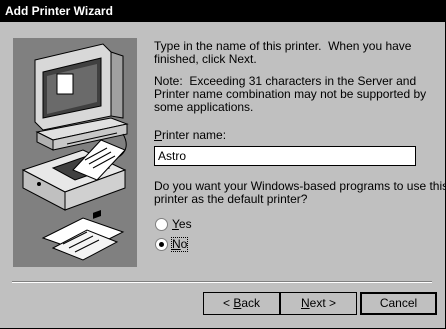 This screenshot has width=446, height=329. What do you see at coordinates (222, 11) in the screenshot?
I see `title-bar: Add Printer Wizard` at bounding box center [222, 11].